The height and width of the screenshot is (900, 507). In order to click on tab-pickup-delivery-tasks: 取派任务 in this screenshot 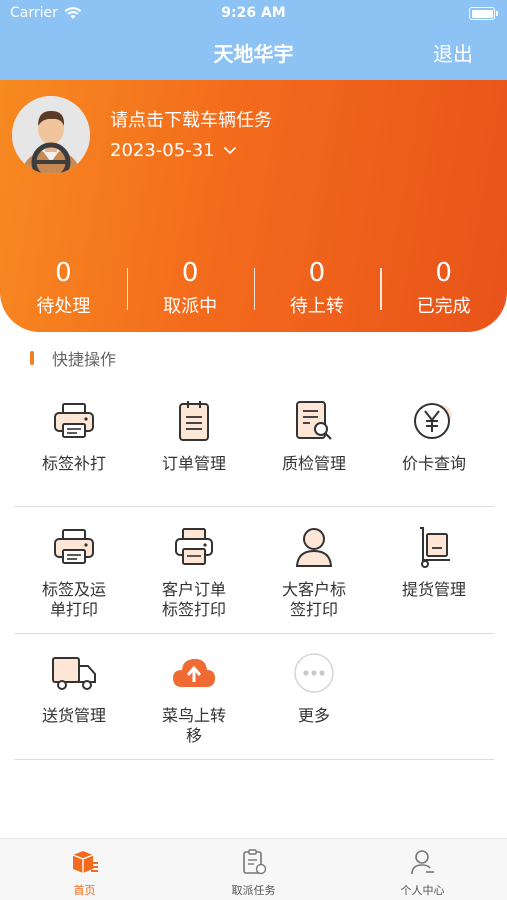, I will do `click(253, 869)`.